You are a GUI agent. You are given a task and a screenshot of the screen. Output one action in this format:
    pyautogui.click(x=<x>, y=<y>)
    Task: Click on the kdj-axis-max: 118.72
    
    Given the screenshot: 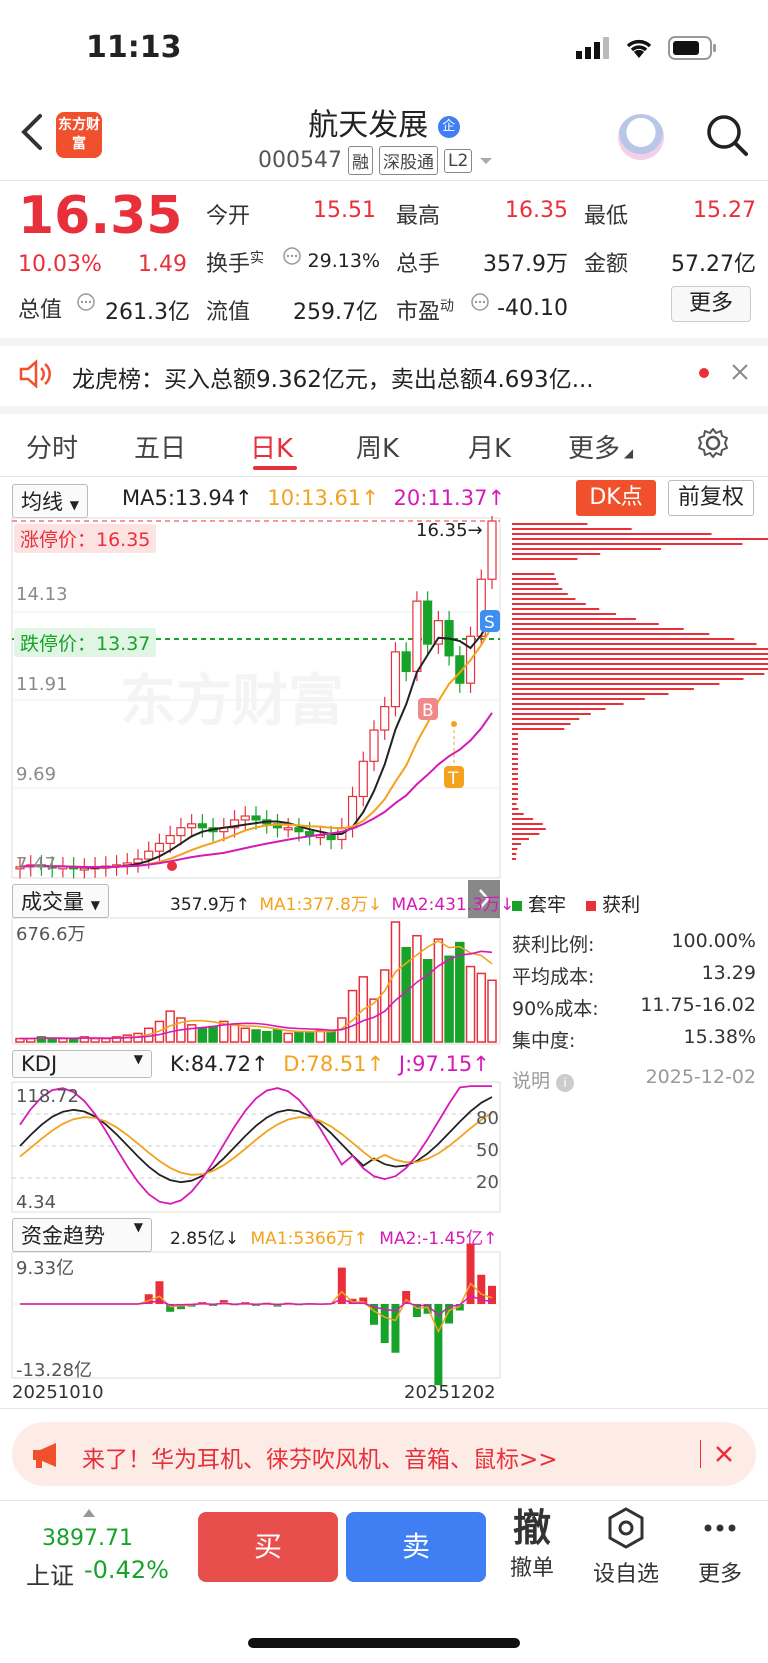 What is the action you would take?
    pyautogui.click(x=47, y=1096)
    